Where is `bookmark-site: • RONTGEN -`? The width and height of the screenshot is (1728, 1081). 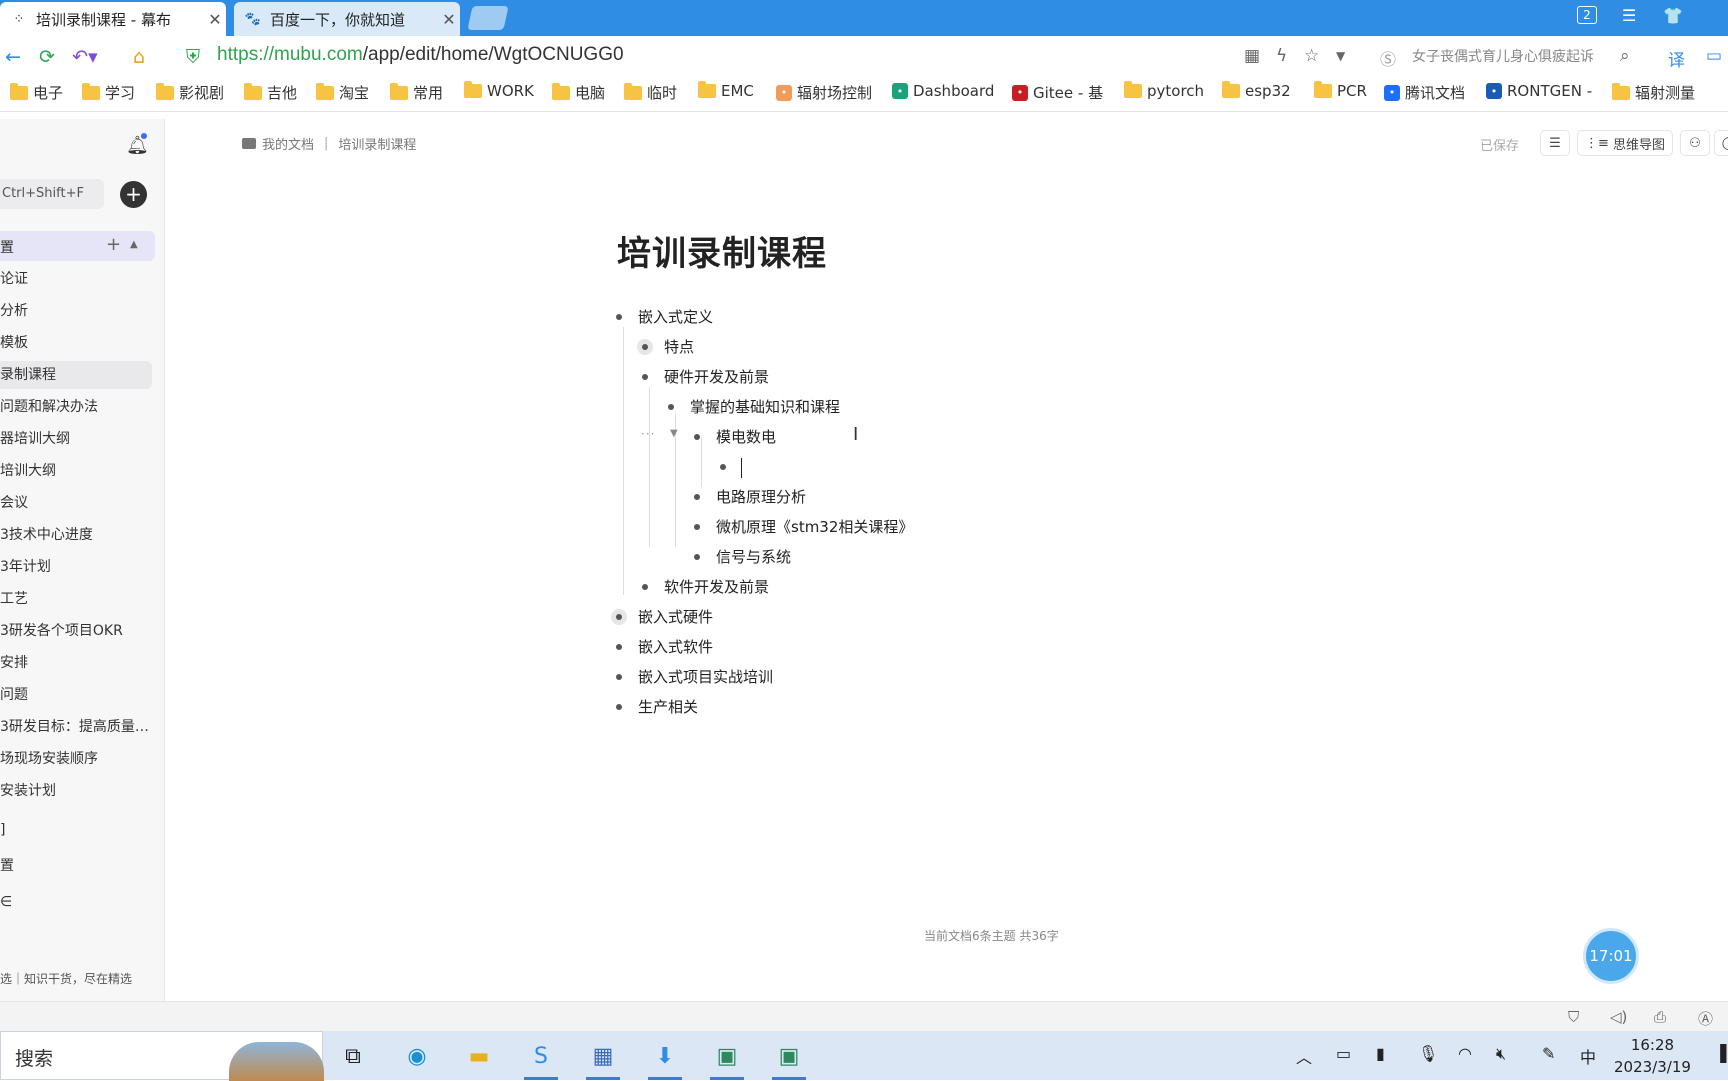
bookmark-site: • RONTGEN - is located at coordinates (1539, 91).